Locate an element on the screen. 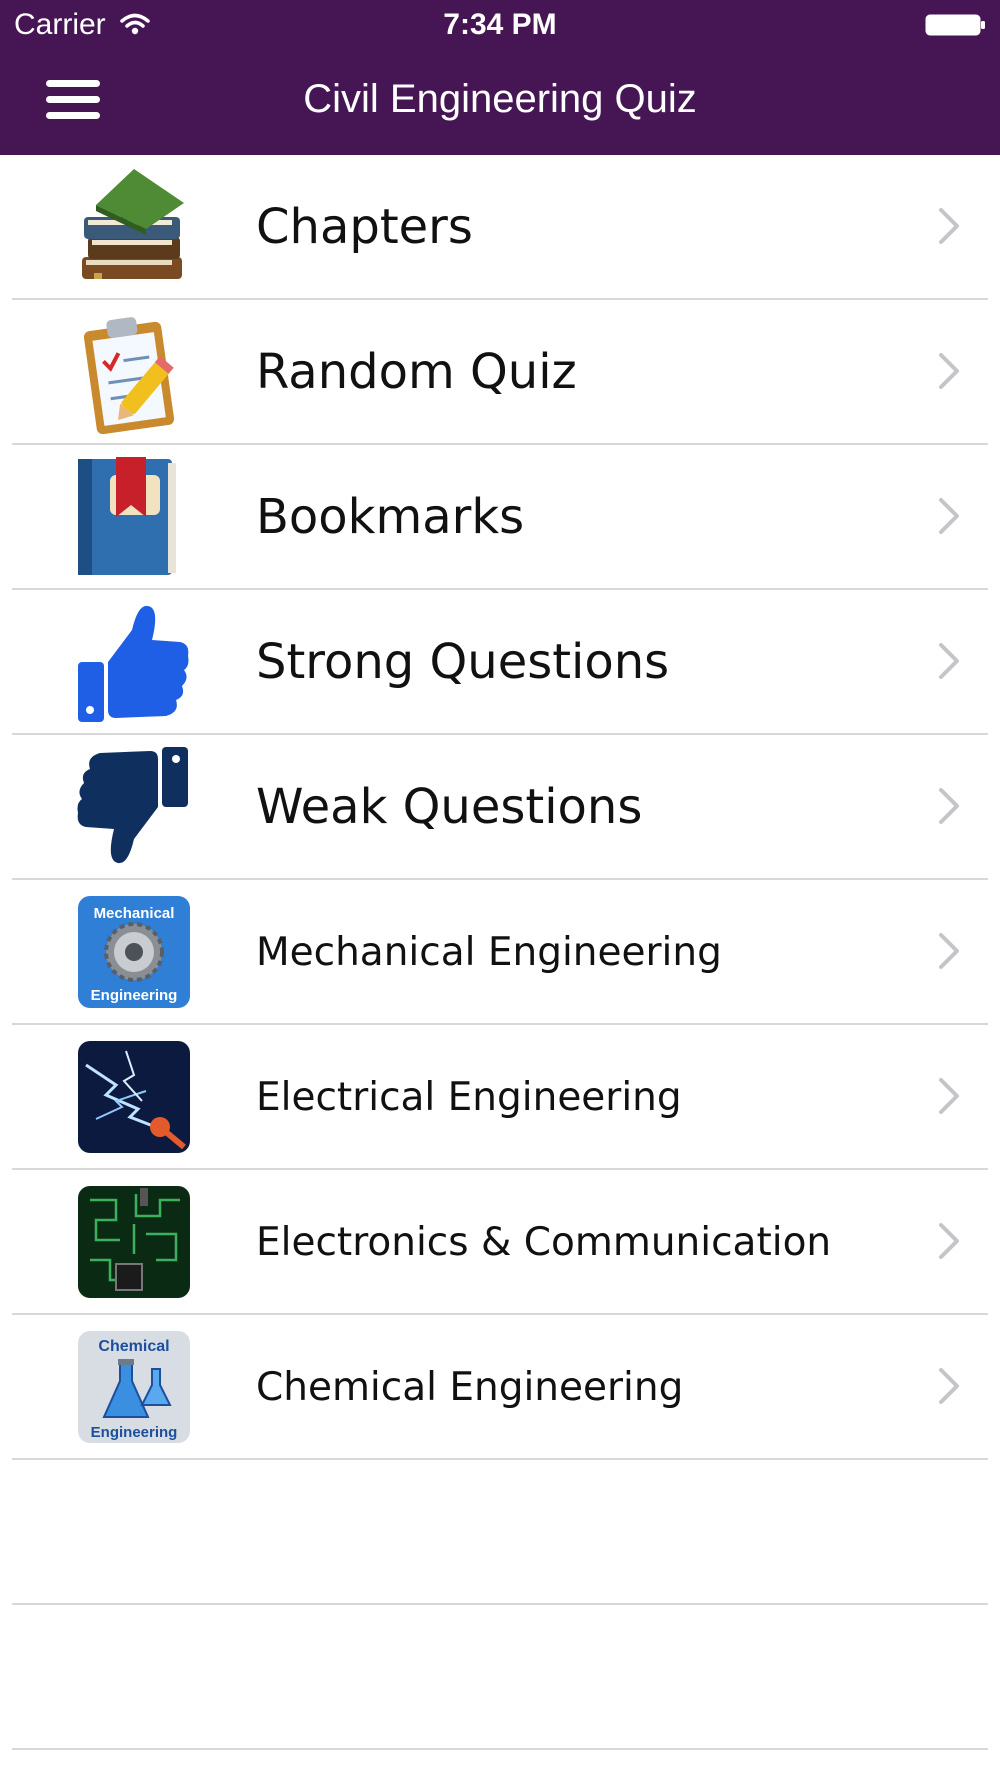 This screenshot has height=1778, width=1000. menu-item-electrical-engineering: Electrical Engineering is located at coordinates (500, 1097).